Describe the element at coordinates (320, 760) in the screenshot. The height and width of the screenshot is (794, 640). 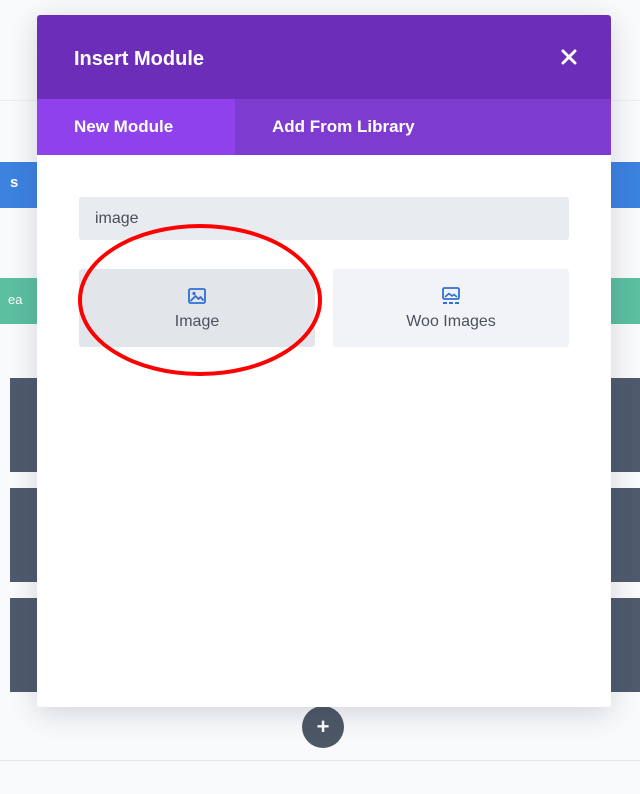
I see `background-divider-bottom` at that location.